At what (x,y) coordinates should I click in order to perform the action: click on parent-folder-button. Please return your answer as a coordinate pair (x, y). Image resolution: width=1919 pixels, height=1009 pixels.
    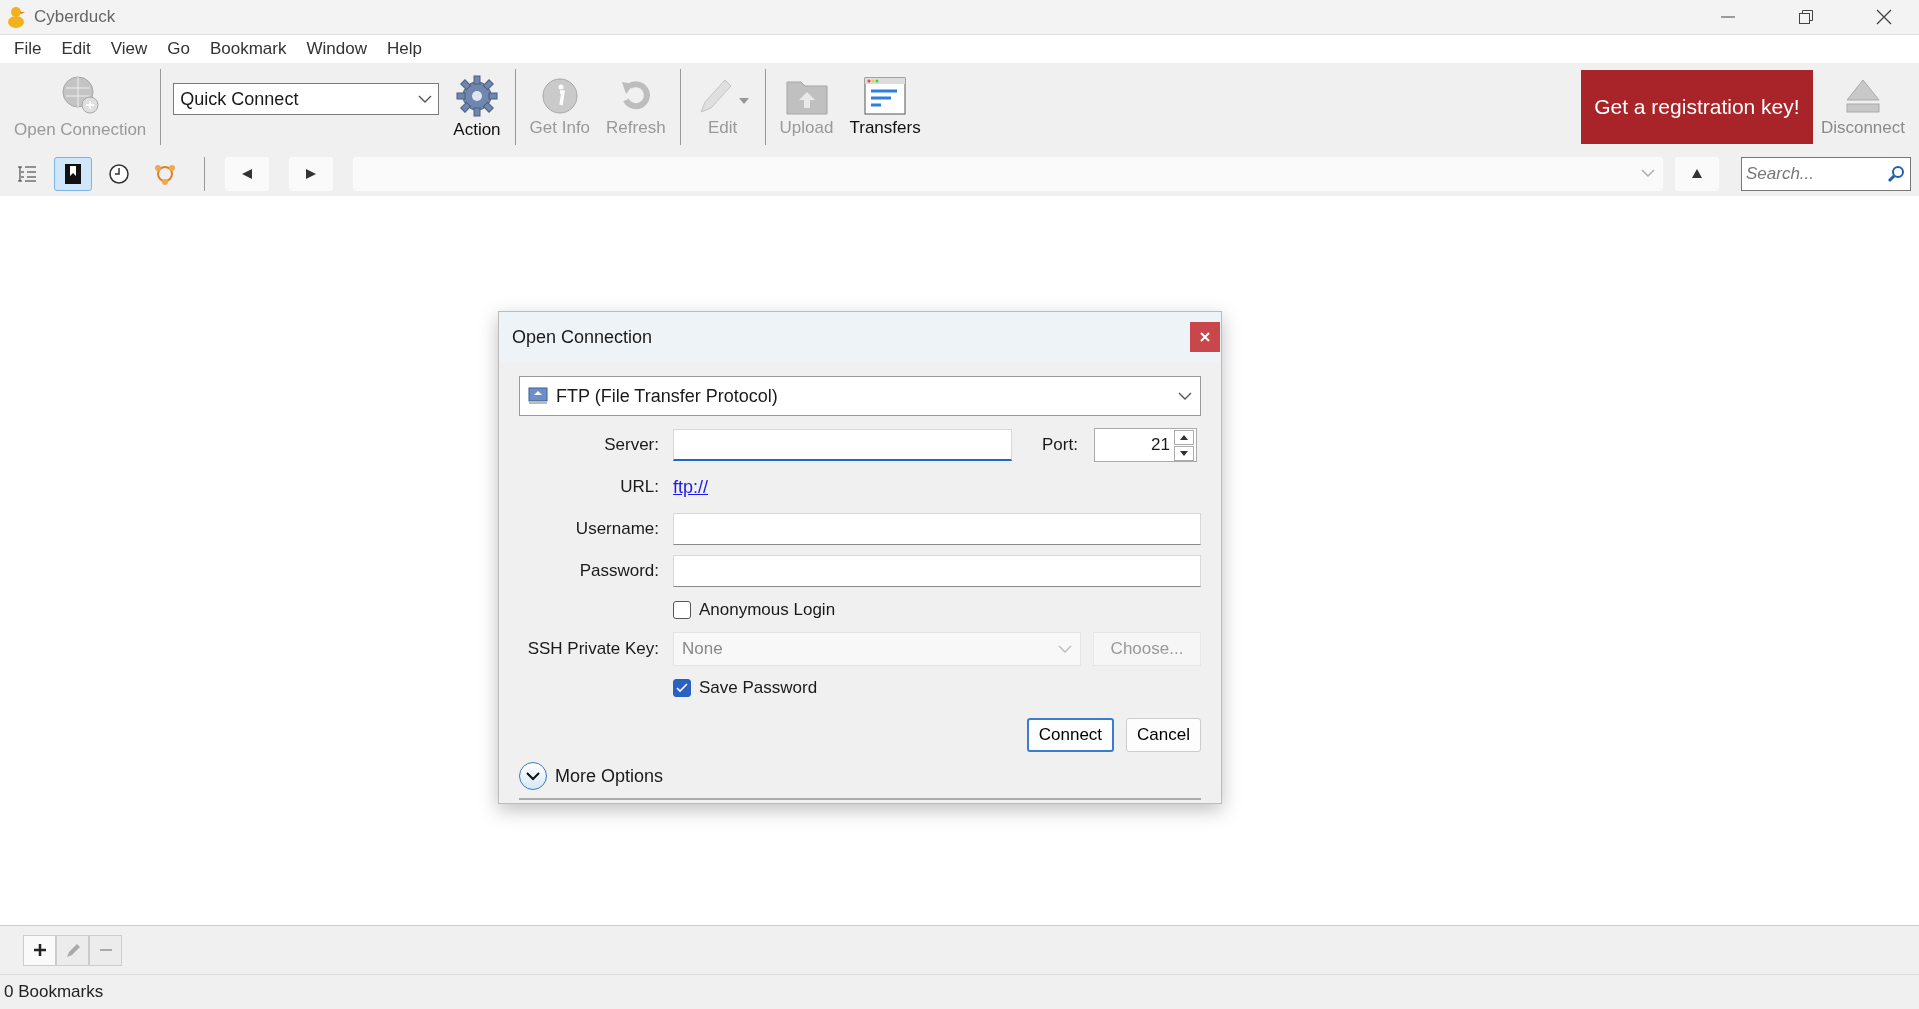
    Looking at the image, I should click on (1697, 173).